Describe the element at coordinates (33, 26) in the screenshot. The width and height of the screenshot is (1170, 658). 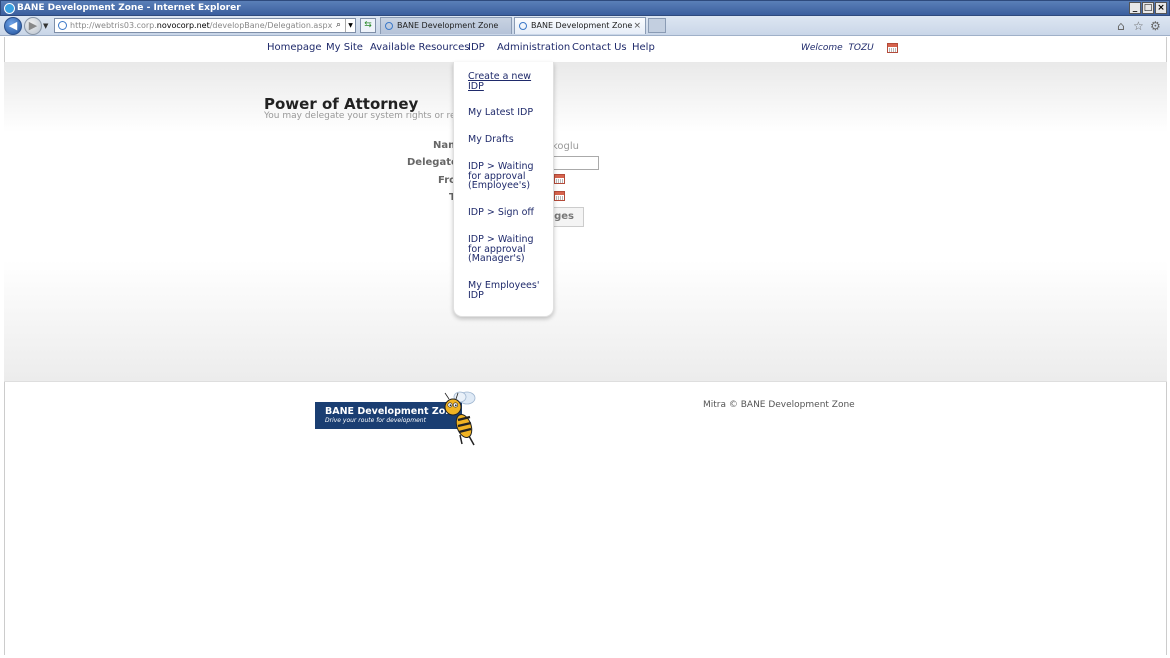
I see `forward-arrow-icon: ▶` at that location.